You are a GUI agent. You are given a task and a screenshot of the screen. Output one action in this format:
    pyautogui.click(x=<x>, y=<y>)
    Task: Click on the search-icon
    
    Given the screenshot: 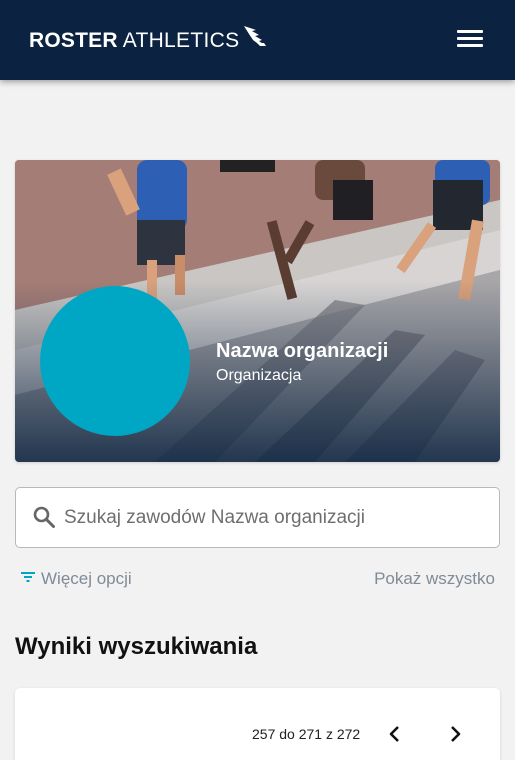 What is the action you would take?
    pyautogui.click(x=44, y=519)
    